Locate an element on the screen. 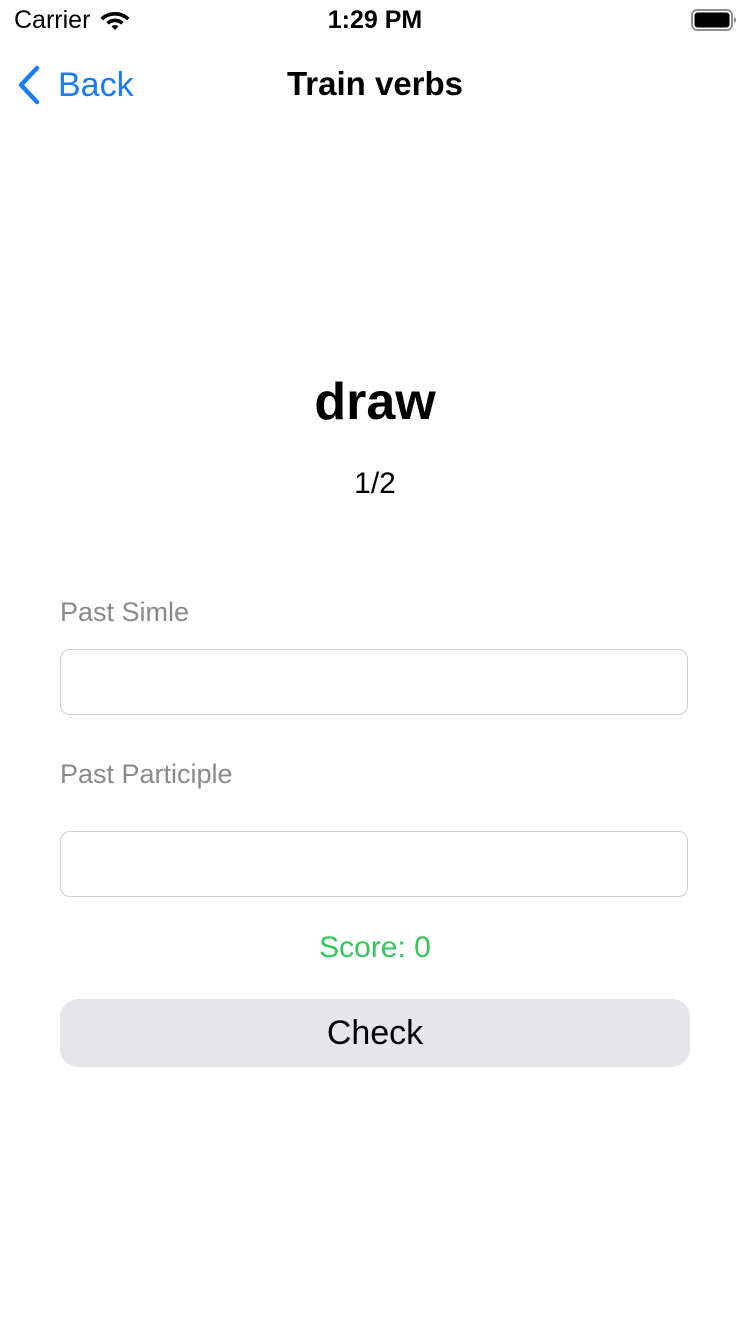 Image resolution: width=750 pixels, height=1334 pixels. page-title: Train verbs is located at coordinates (375, 83).